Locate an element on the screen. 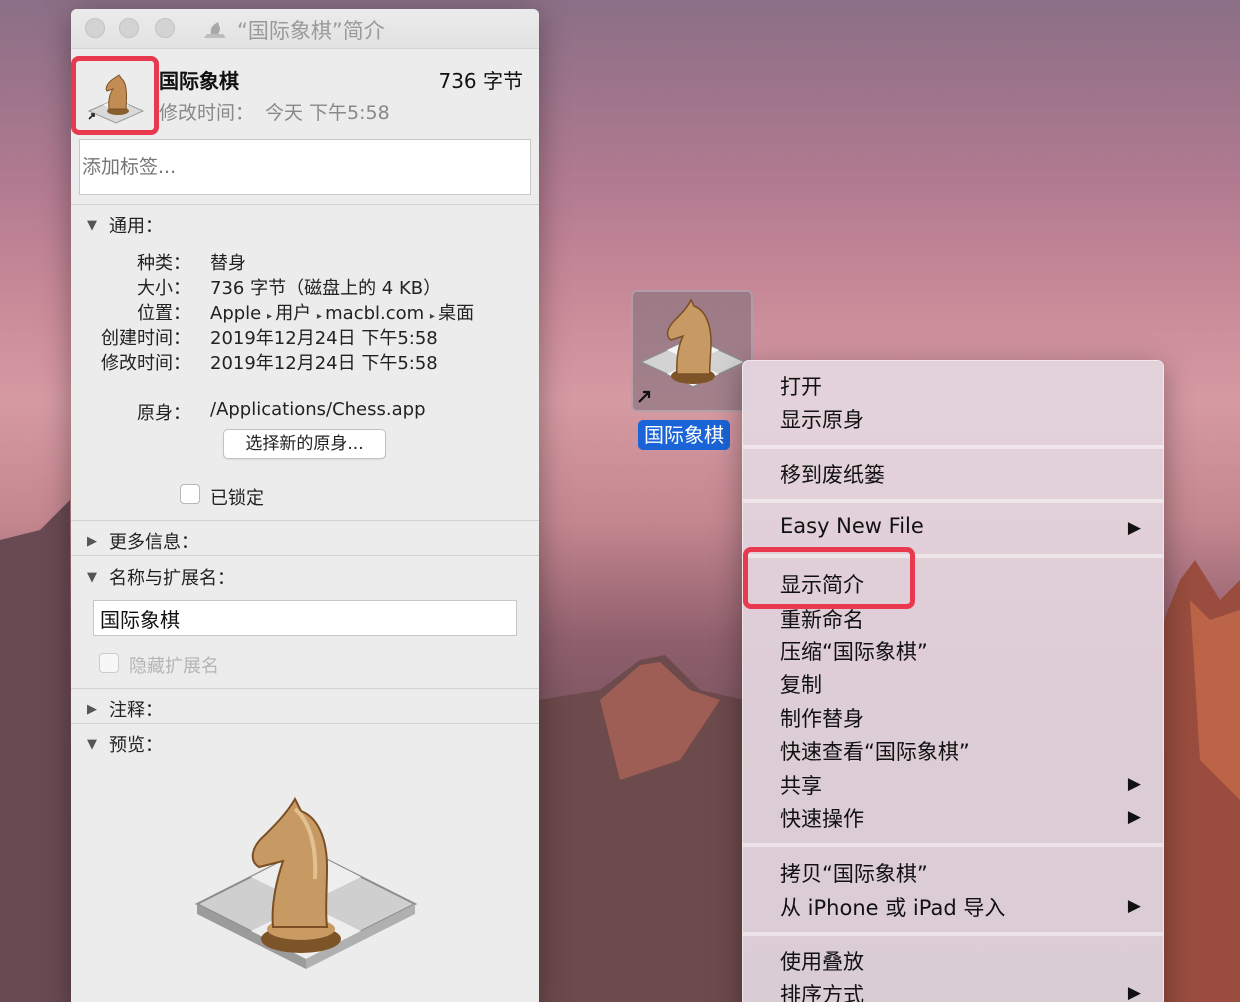 The width and height of the screenshot is (1240, 1002). menu-item-open: 打开 is located at coordinates (801, 386).